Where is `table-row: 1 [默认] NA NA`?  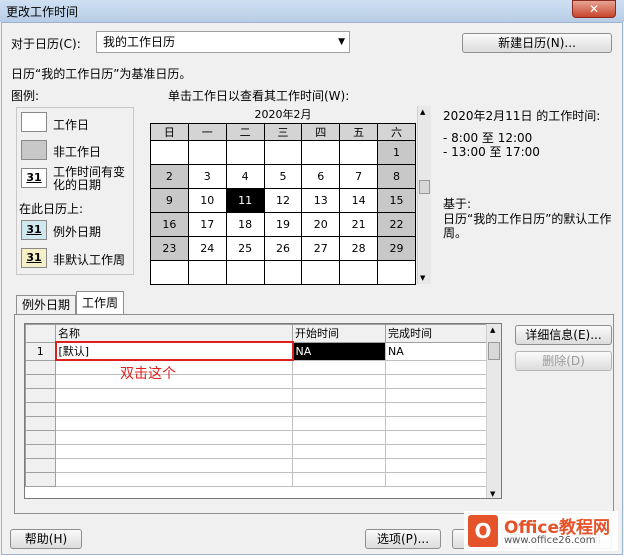 table-row: 1 [默认] NA NA is located at coordinates (257, 351).